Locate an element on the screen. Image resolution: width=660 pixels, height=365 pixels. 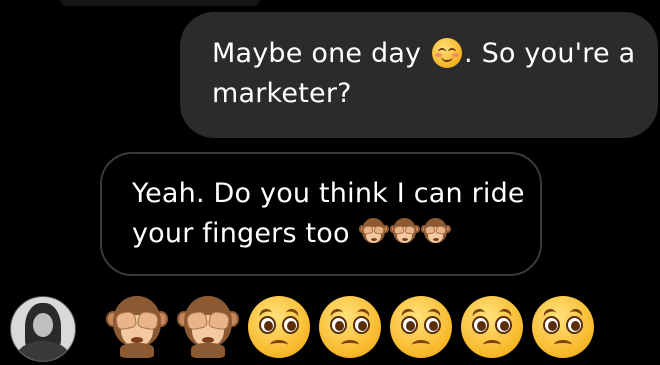
contact-avatar is located at coordinates (43, 329).